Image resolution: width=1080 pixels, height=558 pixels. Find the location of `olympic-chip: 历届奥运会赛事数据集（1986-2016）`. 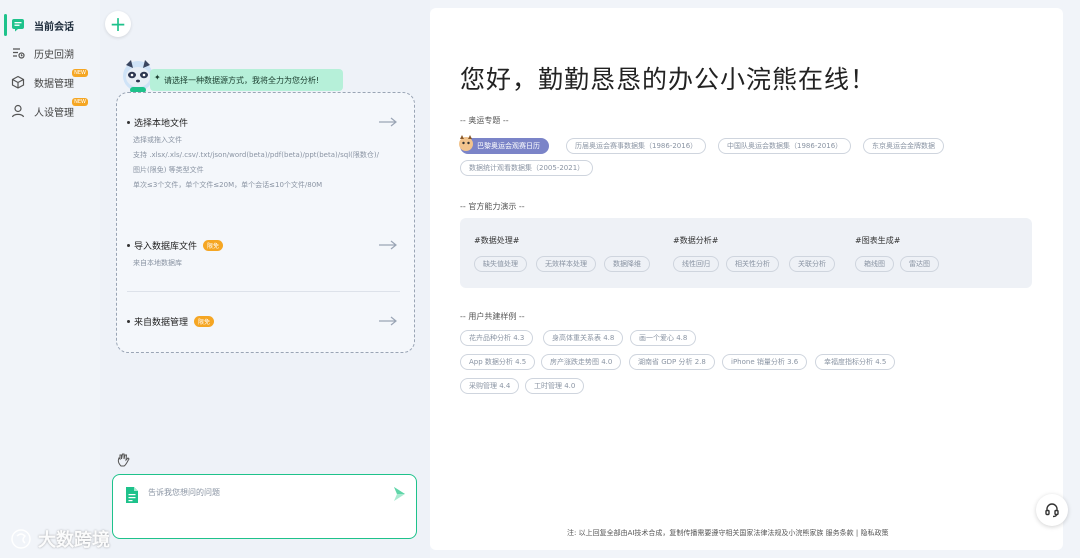

olympic-chip: 历届奥运会赛事数据集（1986-2016） is located at coordinates (636, 146).